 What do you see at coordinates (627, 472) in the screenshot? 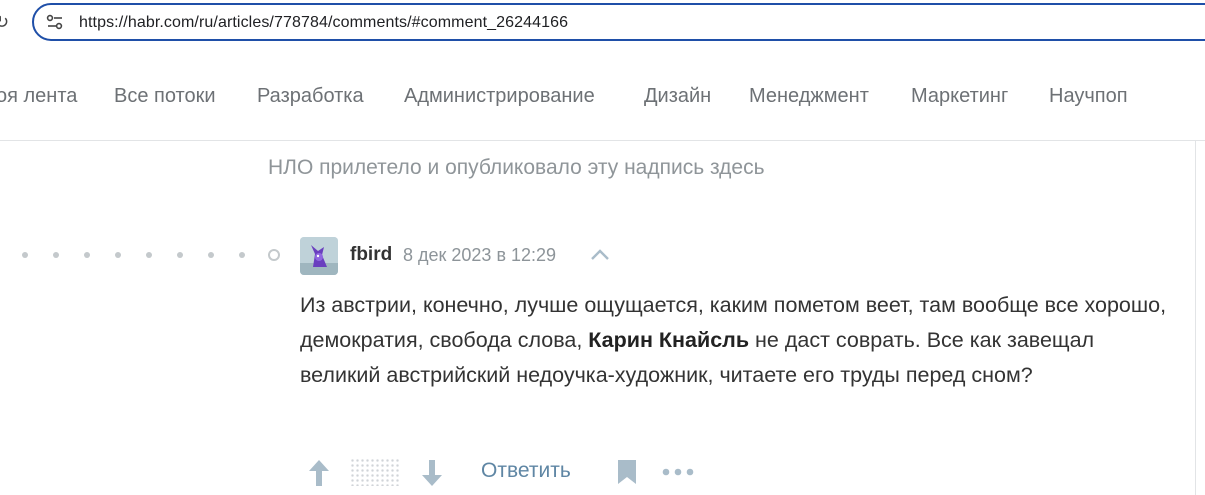
I see `bookmark-icon` at bounding box center [627, 472].